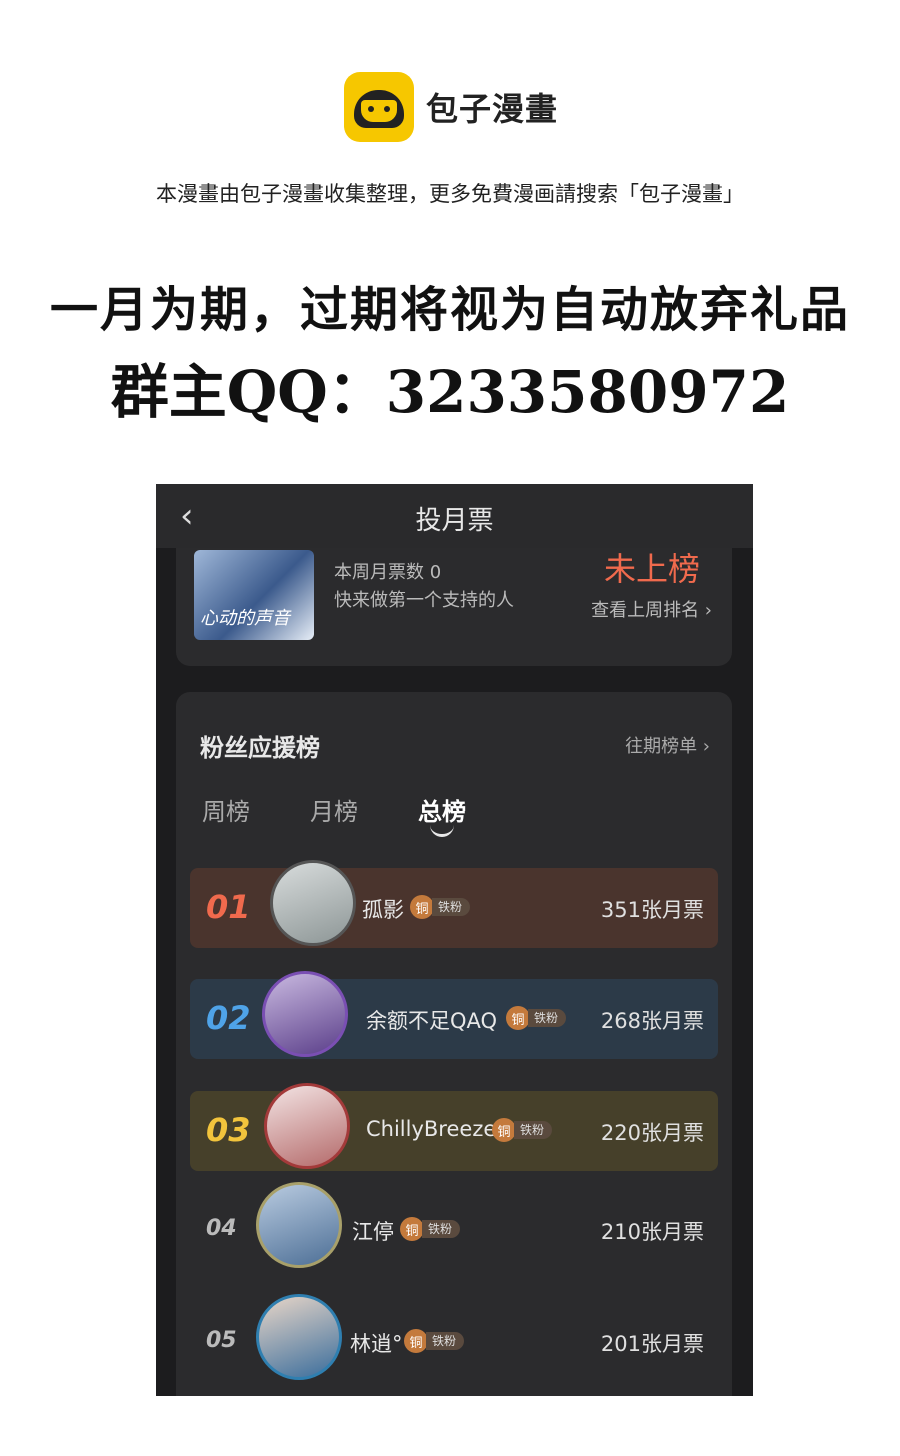 The height and width of the screenshot is (1456, 900). Describe the element at coordinates (334, 809) in the screenshot. I see `tab-monthly: 月榜` at that location.